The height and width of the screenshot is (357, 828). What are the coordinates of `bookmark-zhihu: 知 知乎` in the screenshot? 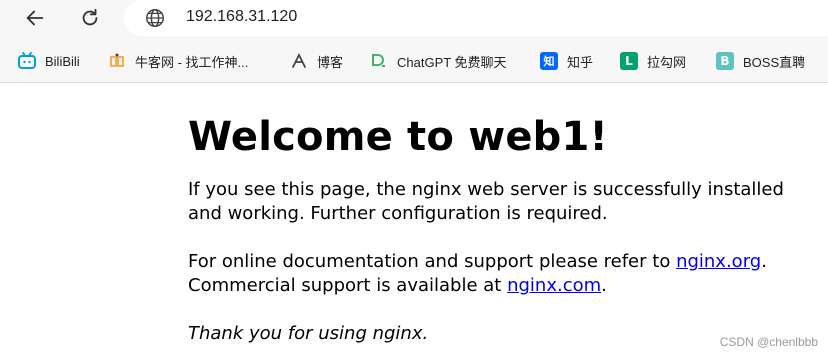 It's located at (566, 61).